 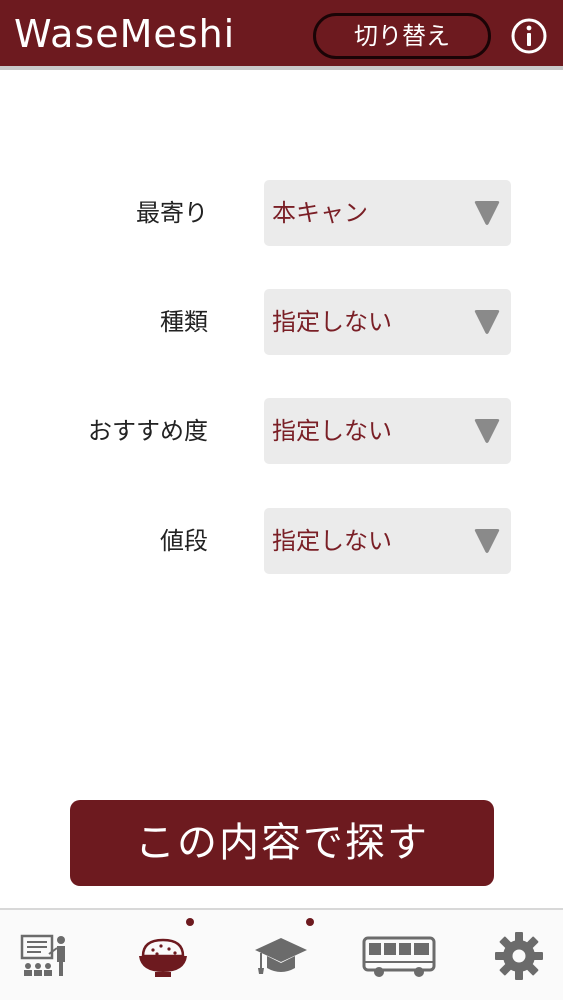 What do you see at coordinates (310, 922) in the screenshot?
I see `graduation-cap-badge` at bounding box center [310, 922].